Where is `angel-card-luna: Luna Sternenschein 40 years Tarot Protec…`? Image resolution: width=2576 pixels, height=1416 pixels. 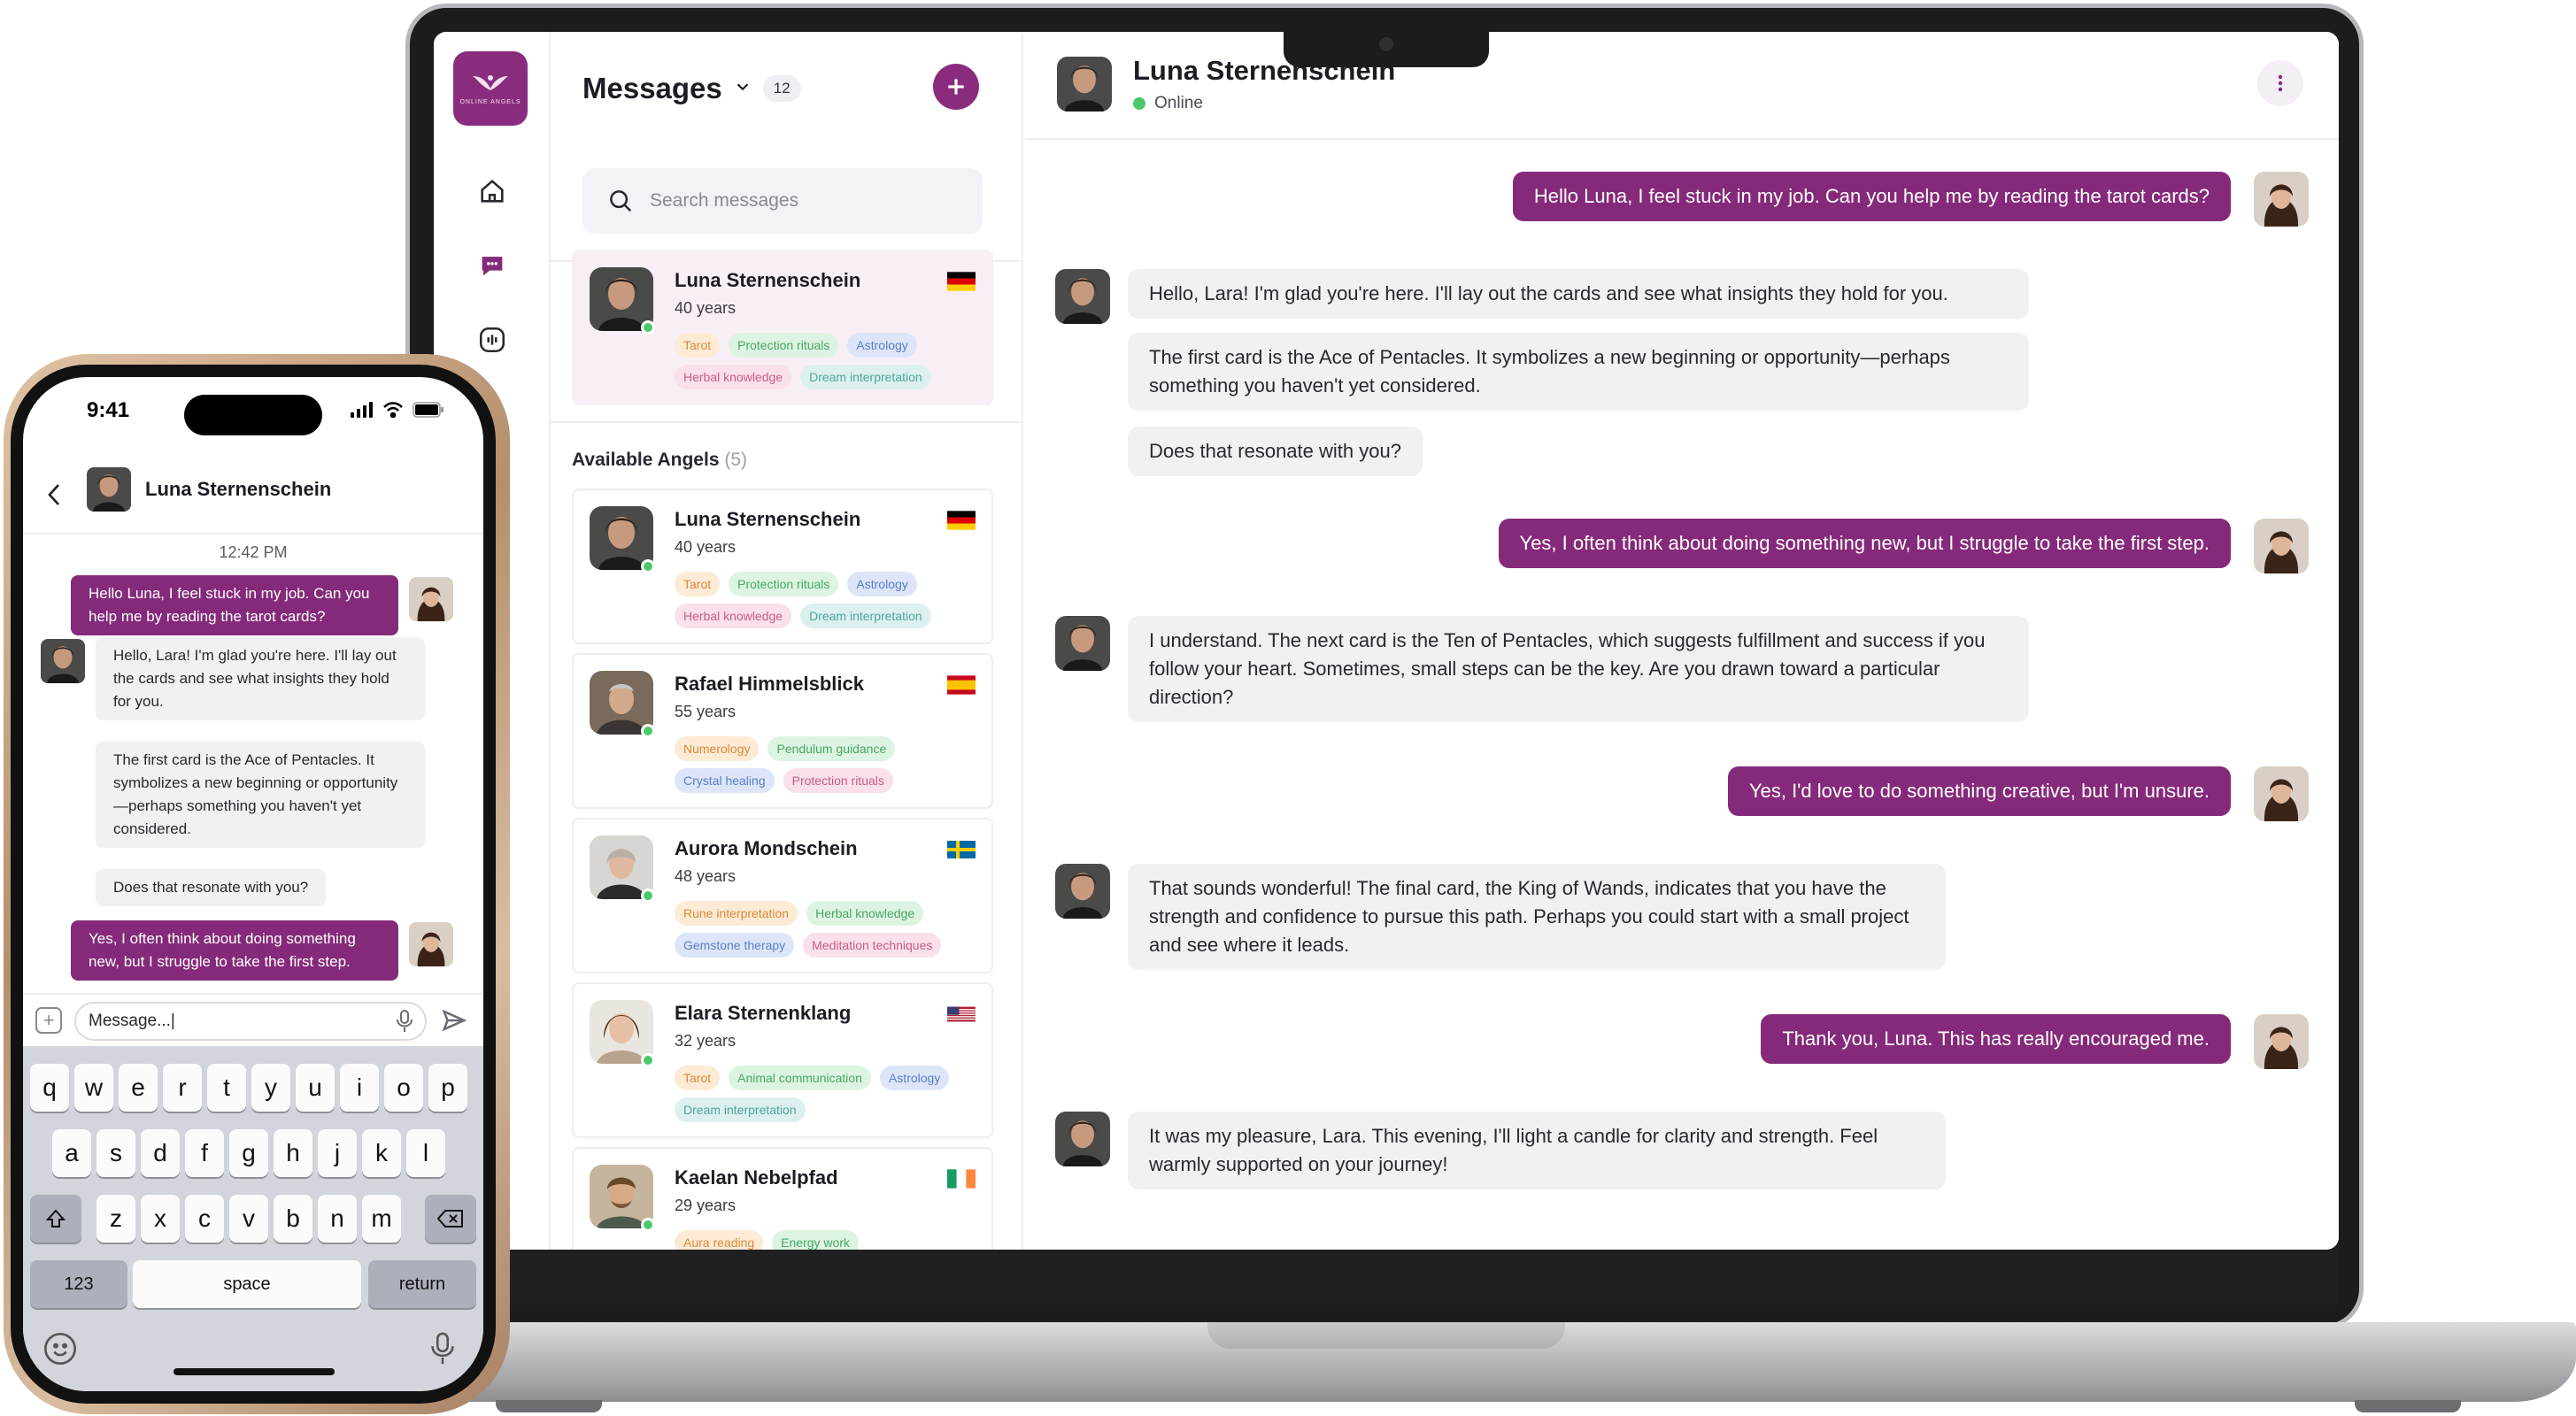
angel-card-luna: Luna Sternenschein 40 years Tarot Protec… is located at coordinates (782, 566).